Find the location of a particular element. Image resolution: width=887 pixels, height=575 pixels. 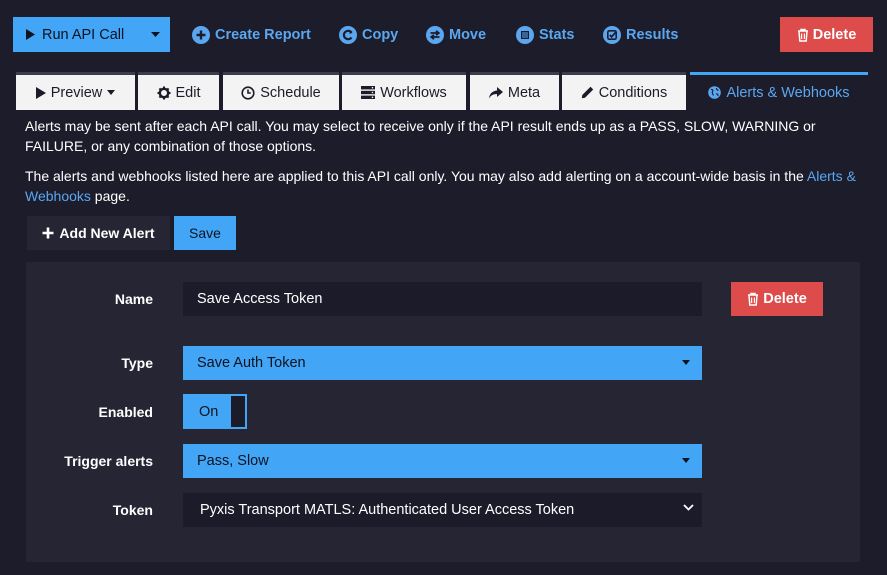

move-label: Move is located at coordinates (468, 34).